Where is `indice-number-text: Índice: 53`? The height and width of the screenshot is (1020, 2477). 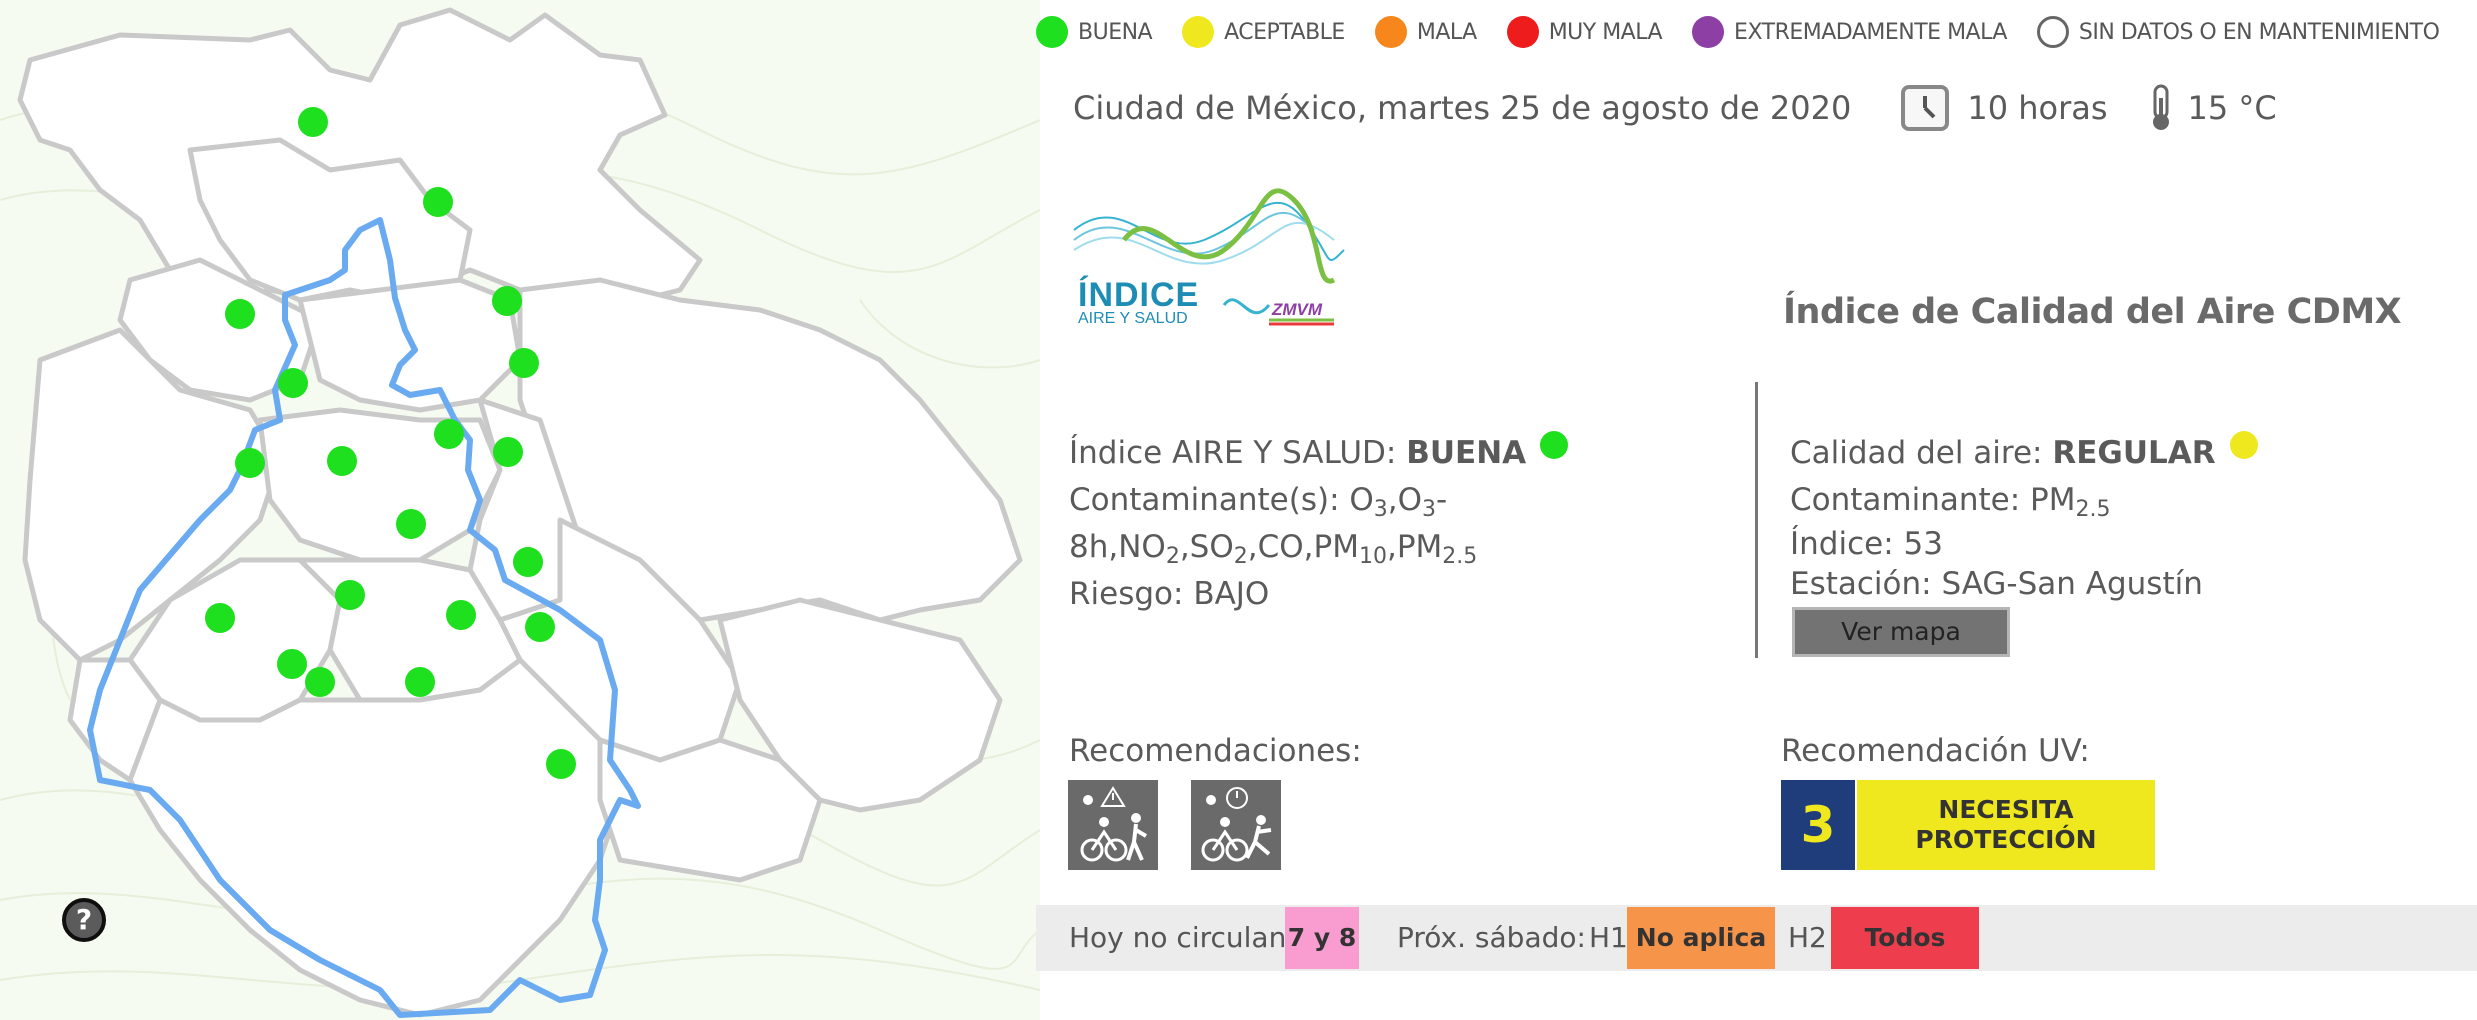
indice-number-text: Índice: 53 is located at coordinates (1866, 544).